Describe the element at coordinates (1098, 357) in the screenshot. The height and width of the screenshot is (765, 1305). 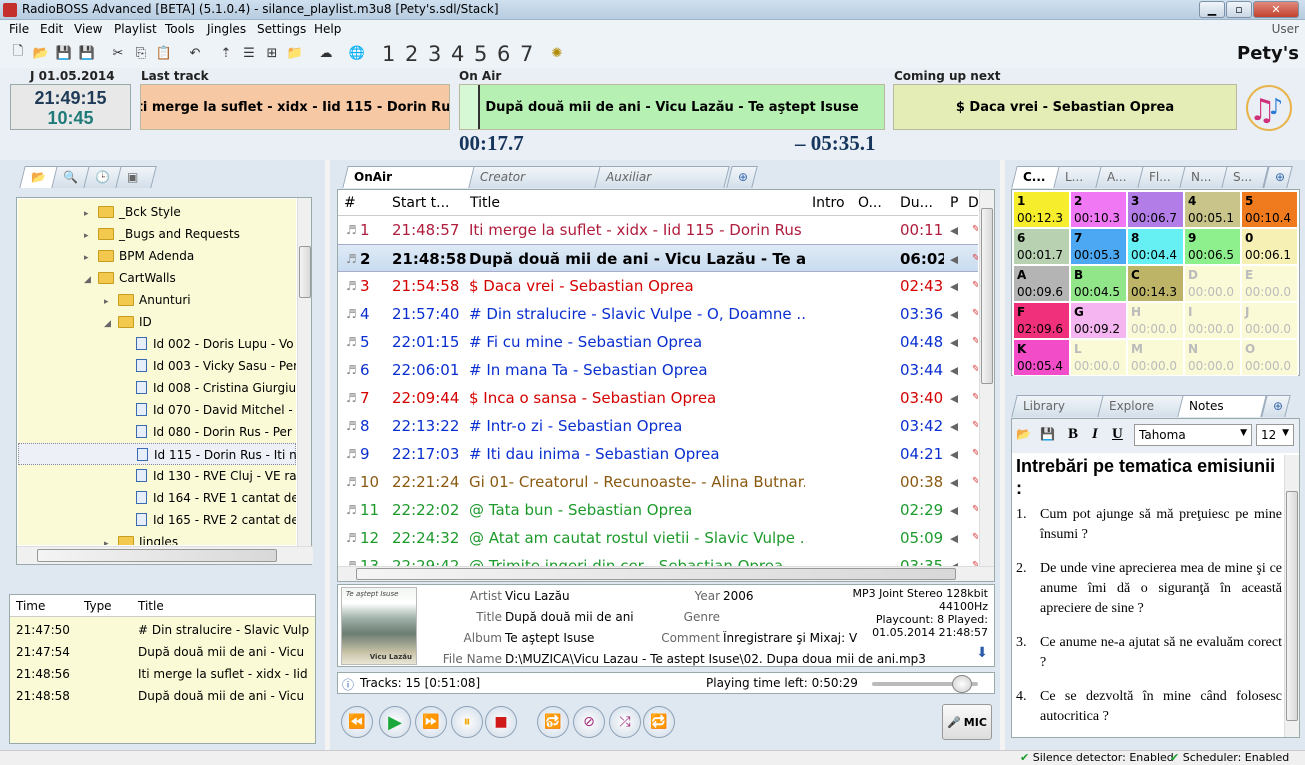
I see `cart-button: L 00:00.0` at that location.